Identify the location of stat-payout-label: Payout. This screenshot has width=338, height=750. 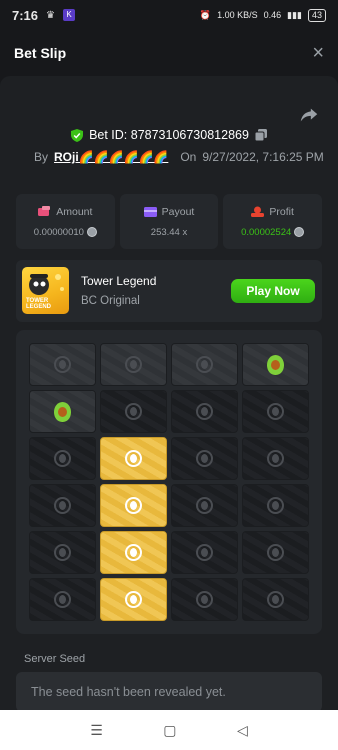
(178, 211).